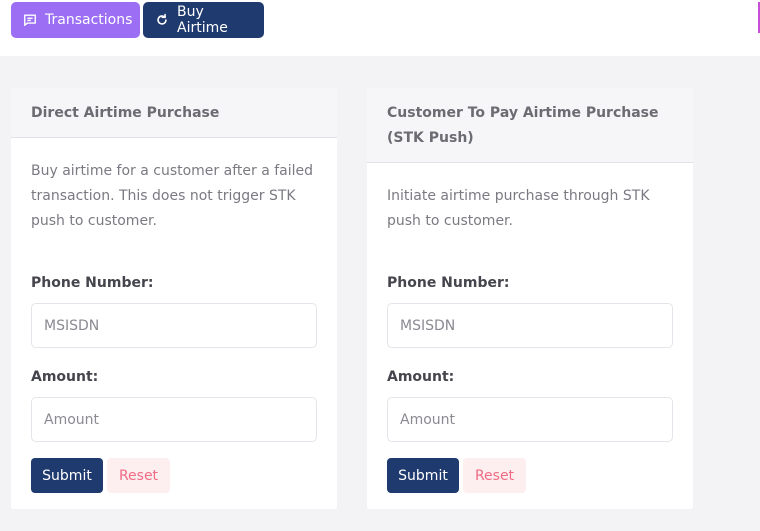 This screenshot has width=760, height=531. Describe the element at coordinates (174, 113) in the screenshot. I see `card-title: Direct Airtime Purchase` at that location.